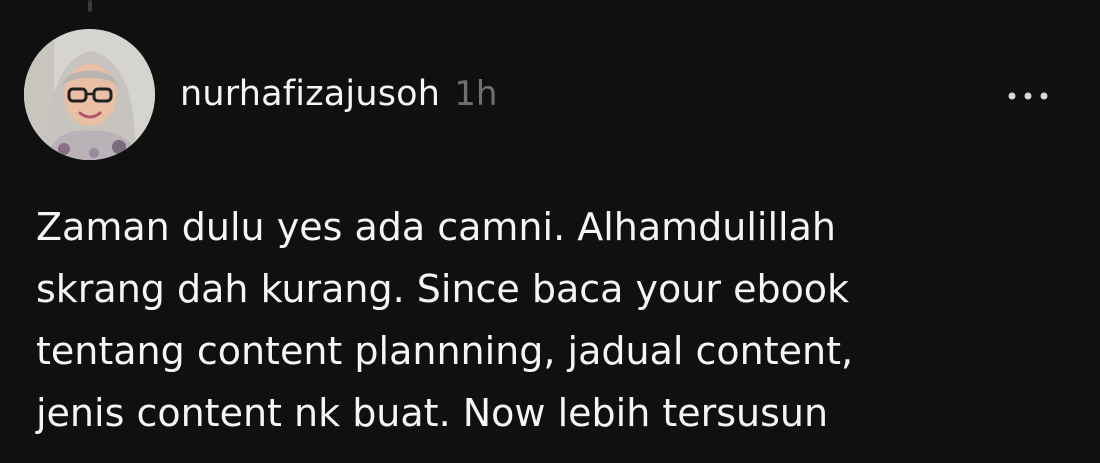 The height and width of the screenshot is (463, 1100). I want to click on avatar, so click(89, 94).